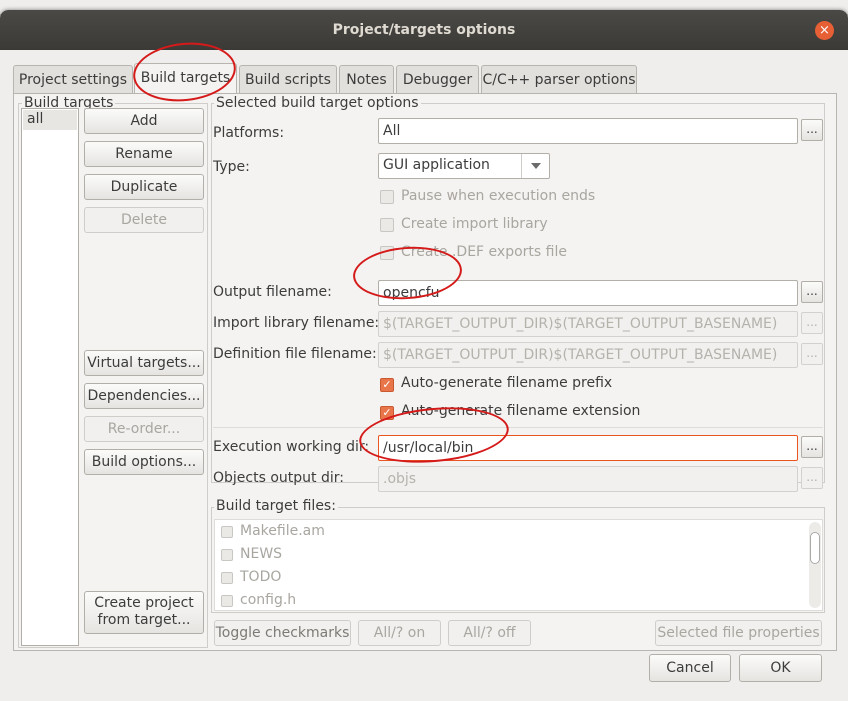  I want to click on files-list: Makefile.am NEWS TODO config.h, so click(518, 565).